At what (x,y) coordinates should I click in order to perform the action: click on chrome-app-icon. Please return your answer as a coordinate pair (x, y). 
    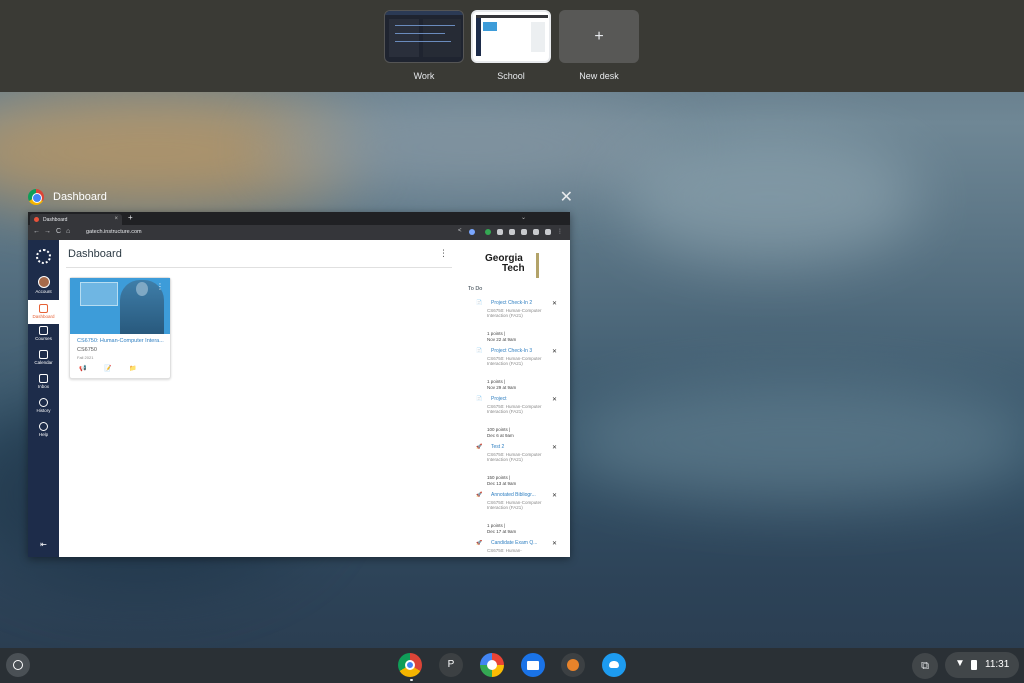
    Looking at the image, I should click on (410, 665).